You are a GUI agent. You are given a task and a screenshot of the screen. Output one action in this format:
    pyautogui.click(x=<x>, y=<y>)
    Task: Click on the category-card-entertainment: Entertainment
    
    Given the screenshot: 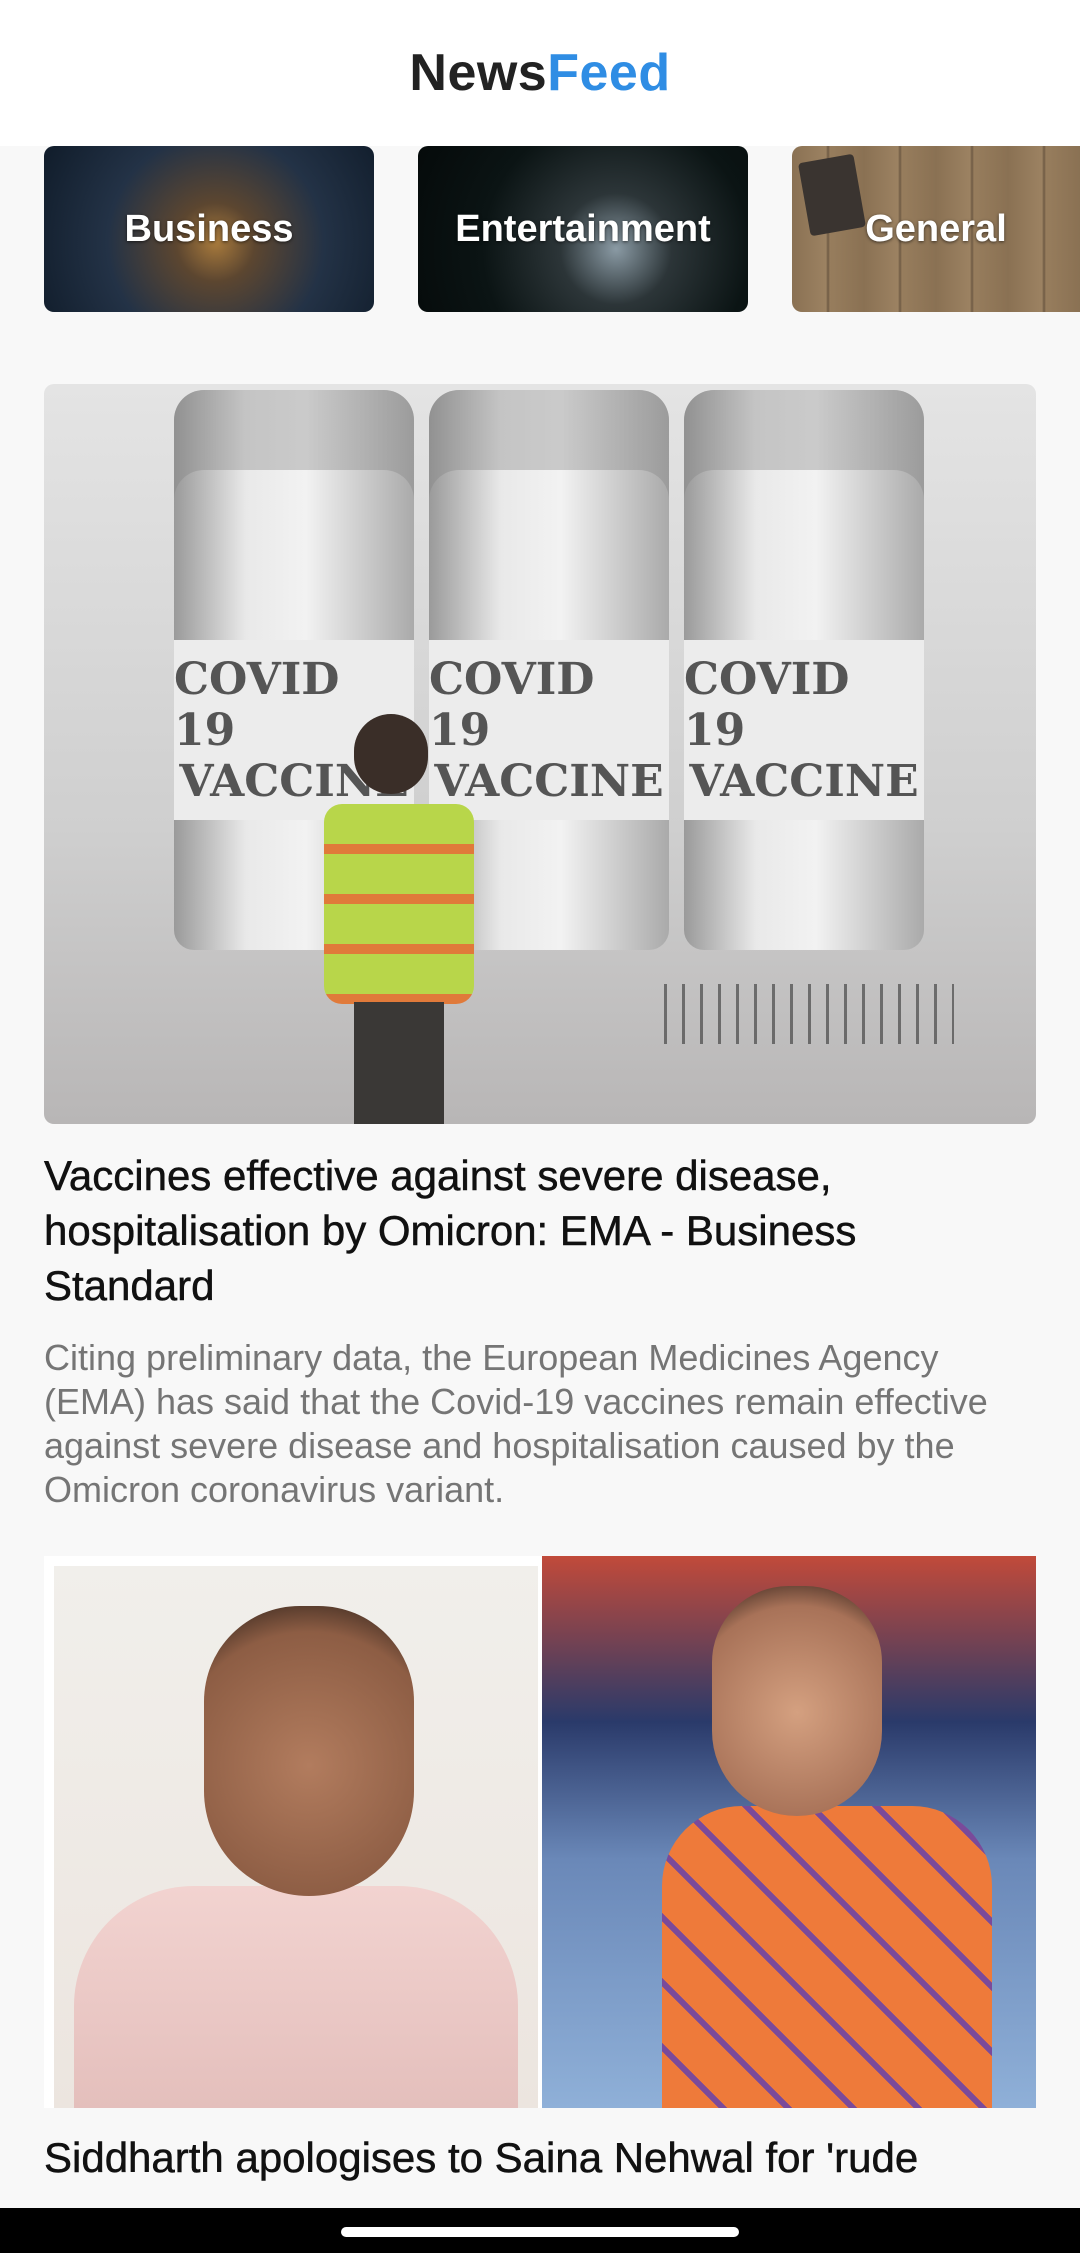 What is the action you would take?
    pyautogui.click(x=583, y=229)
    